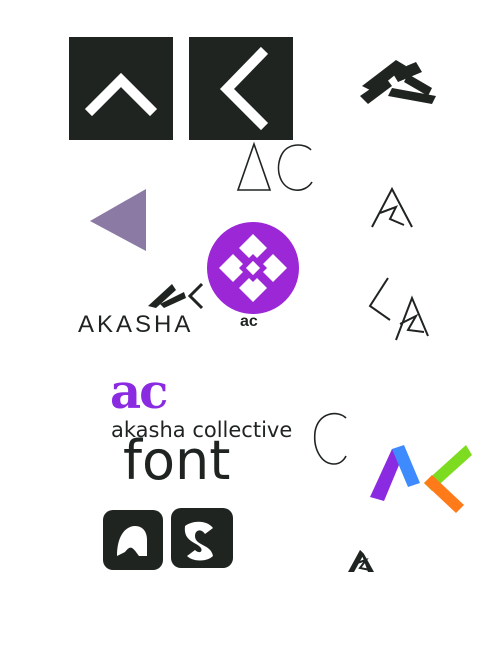 This screenshot has height=647, width=500. Describe the element at coordinates (397, 80) in the screenshot. I see `stacked-ak-mark-icon` at that location.